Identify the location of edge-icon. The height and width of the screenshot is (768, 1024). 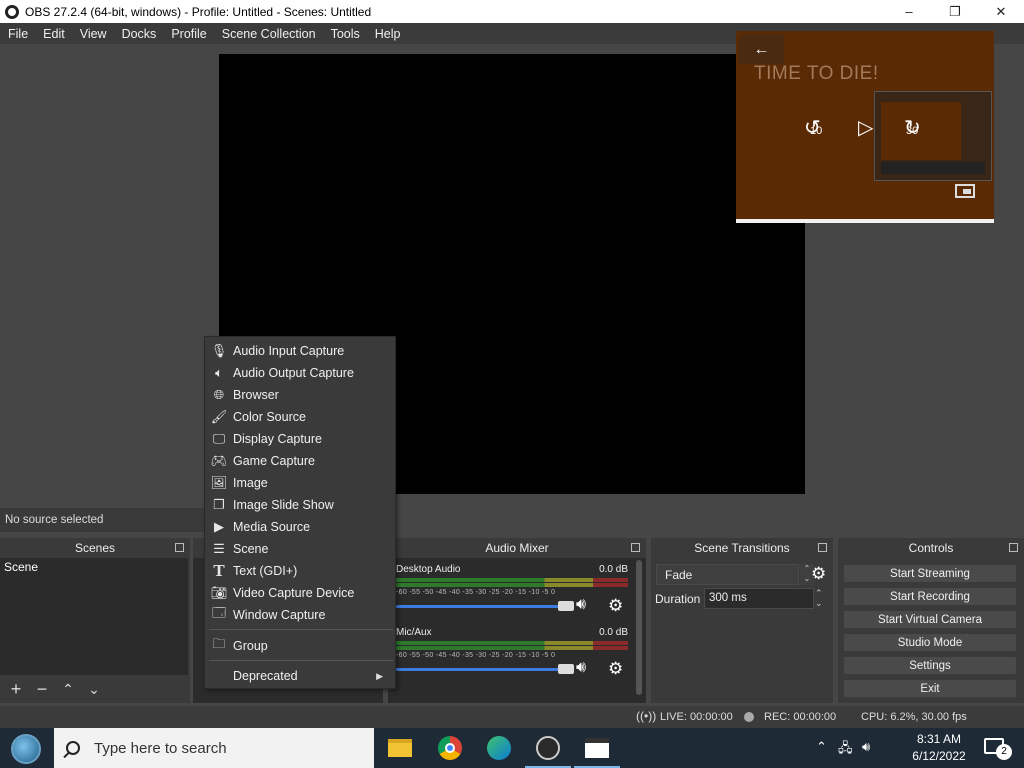
(499, 748).